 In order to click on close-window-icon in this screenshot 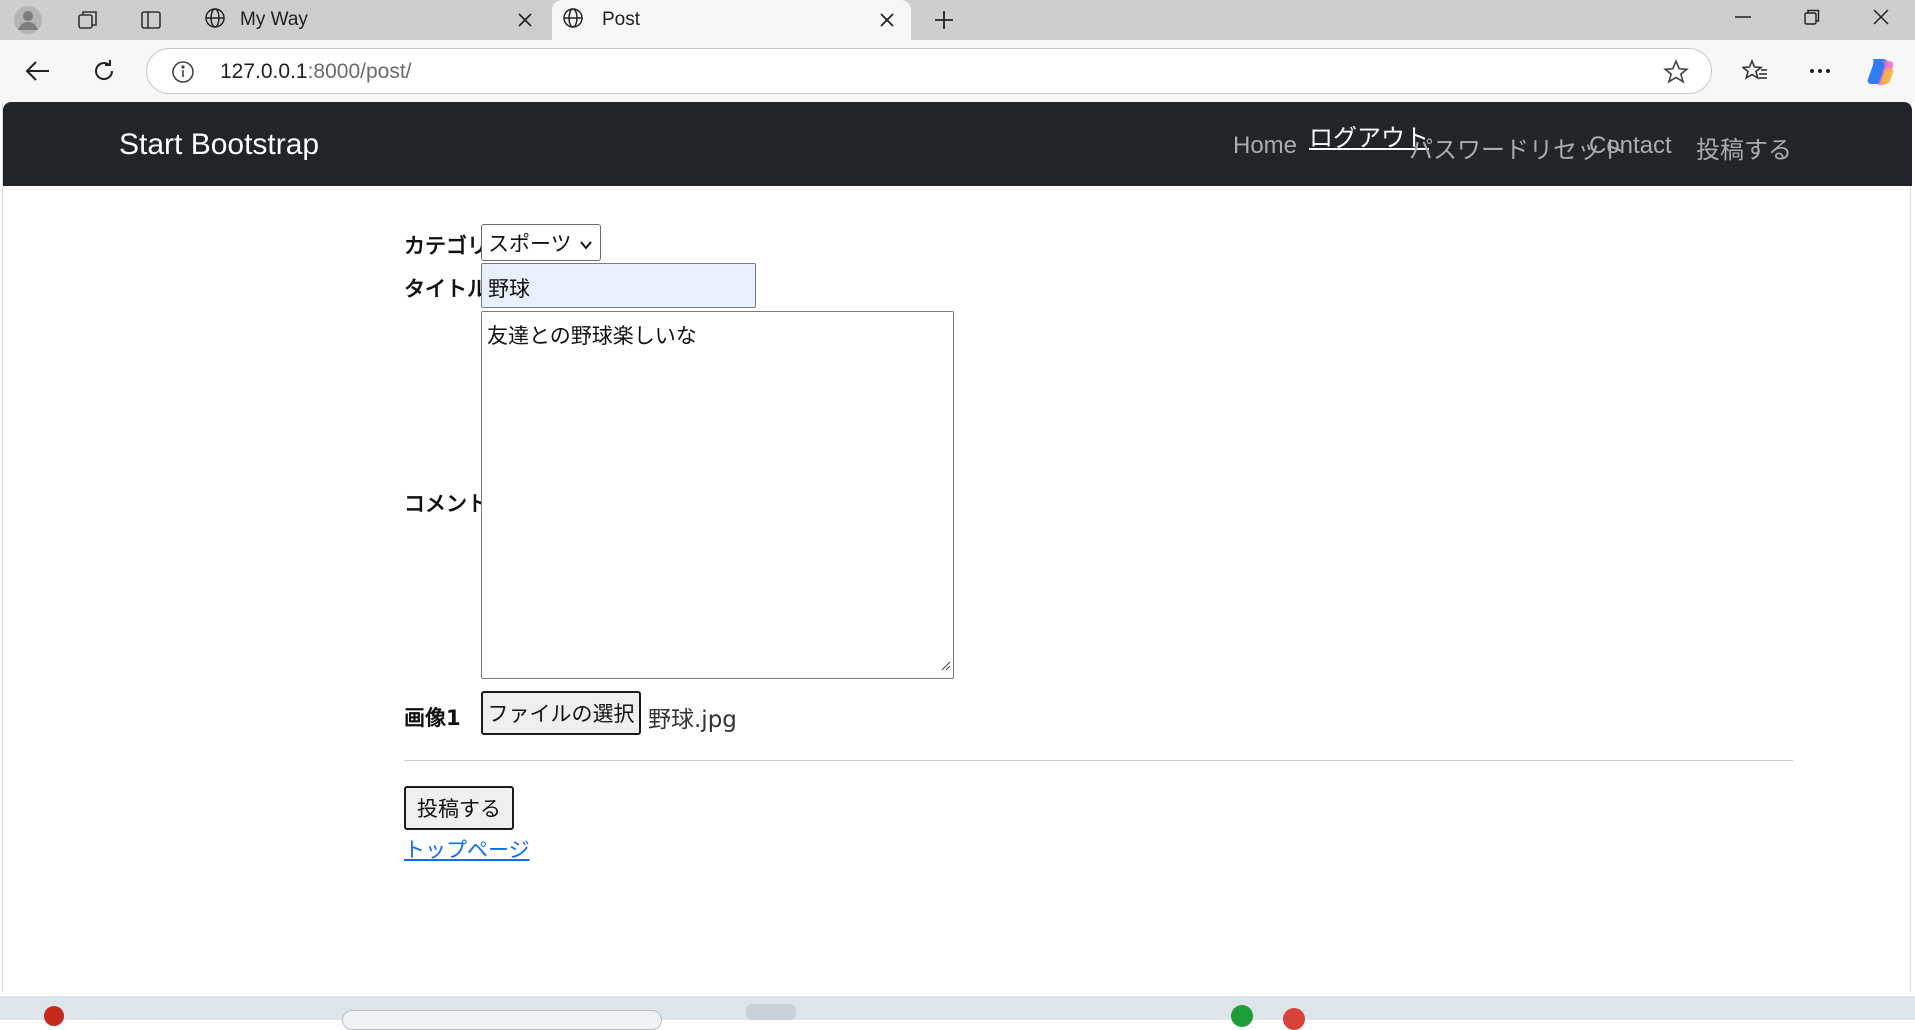, I will do `click(1881, 17)`.